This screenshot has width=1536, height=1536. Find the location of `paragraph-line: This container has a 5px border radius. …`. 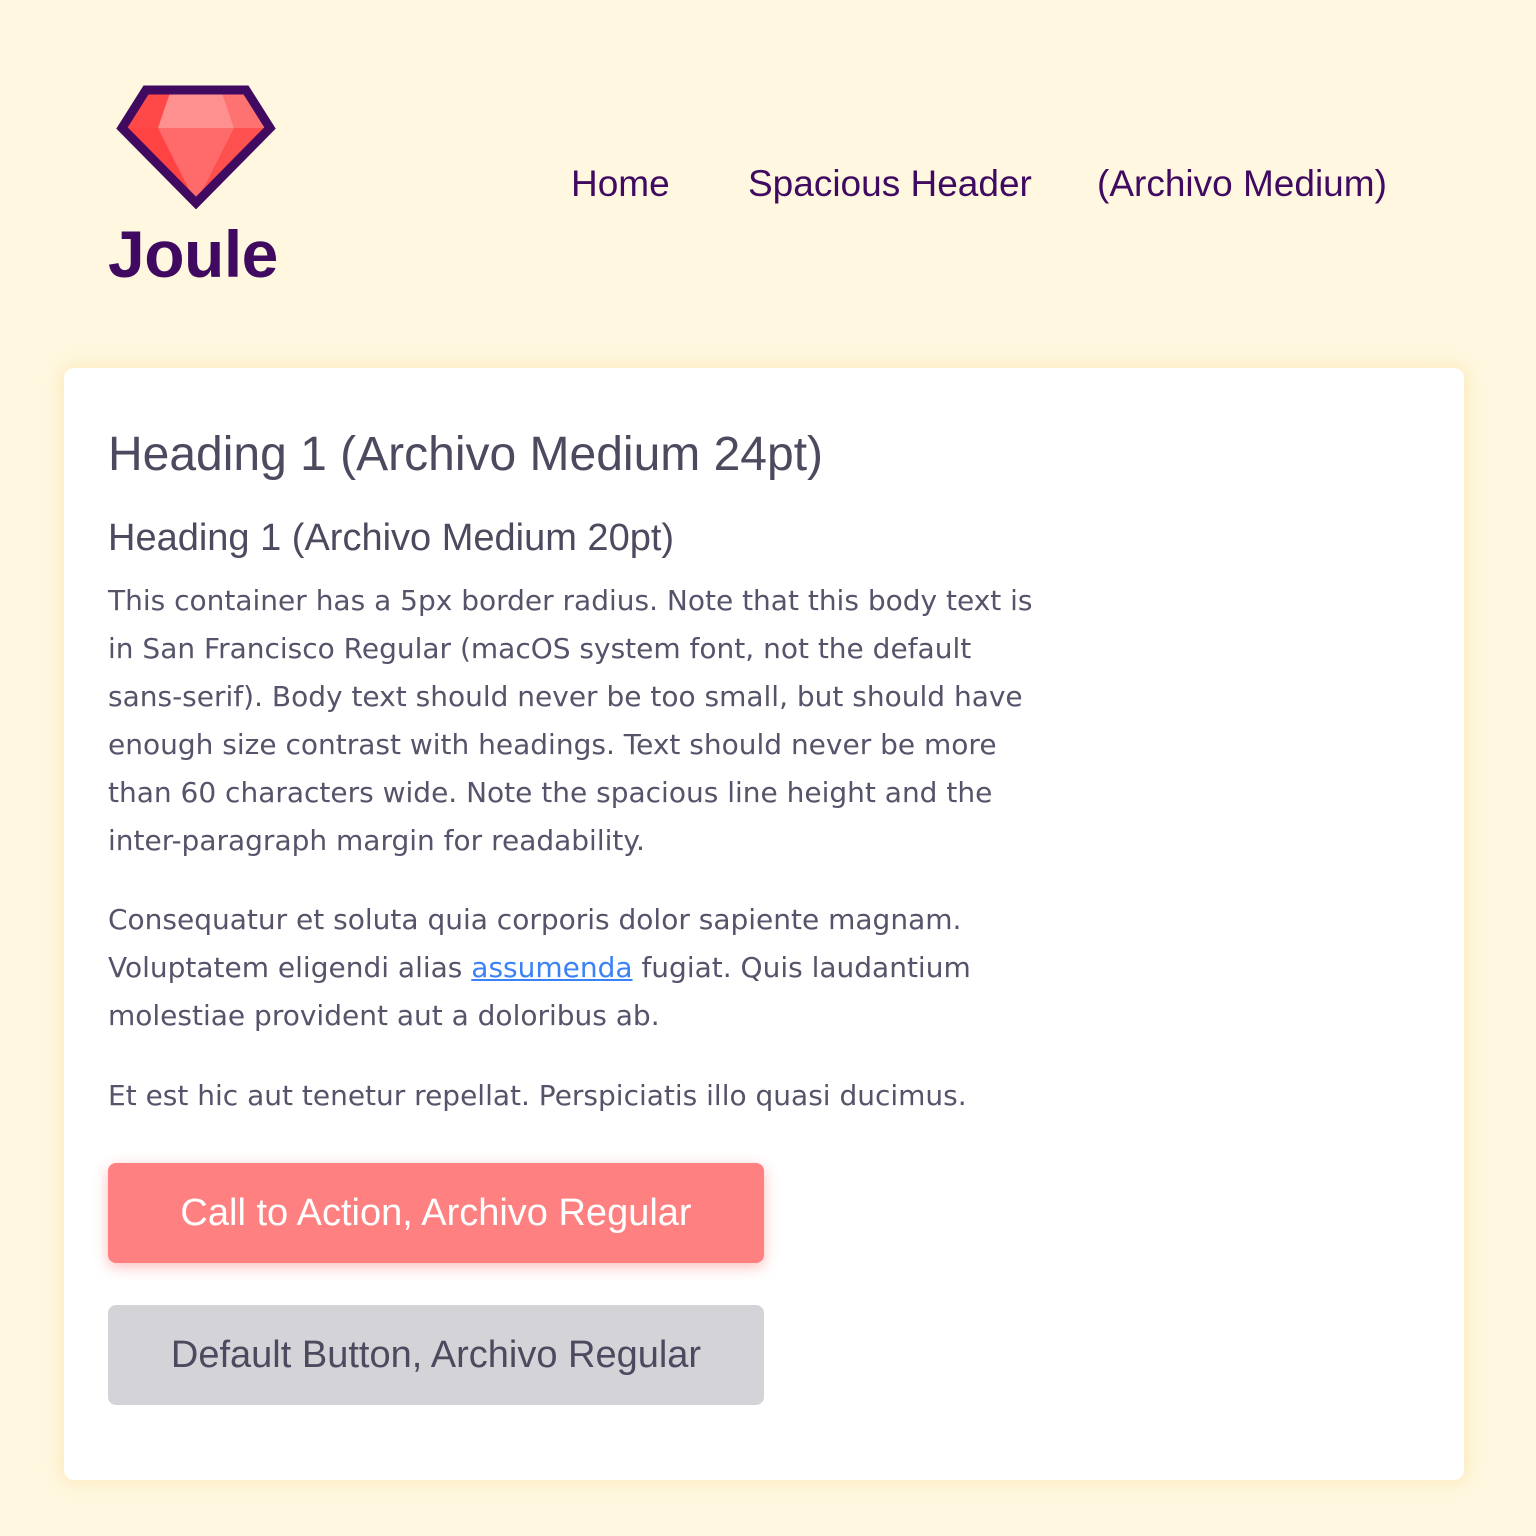

paragraph-line: This container has a 5px border radius. … is located at coordinates (570, 600).